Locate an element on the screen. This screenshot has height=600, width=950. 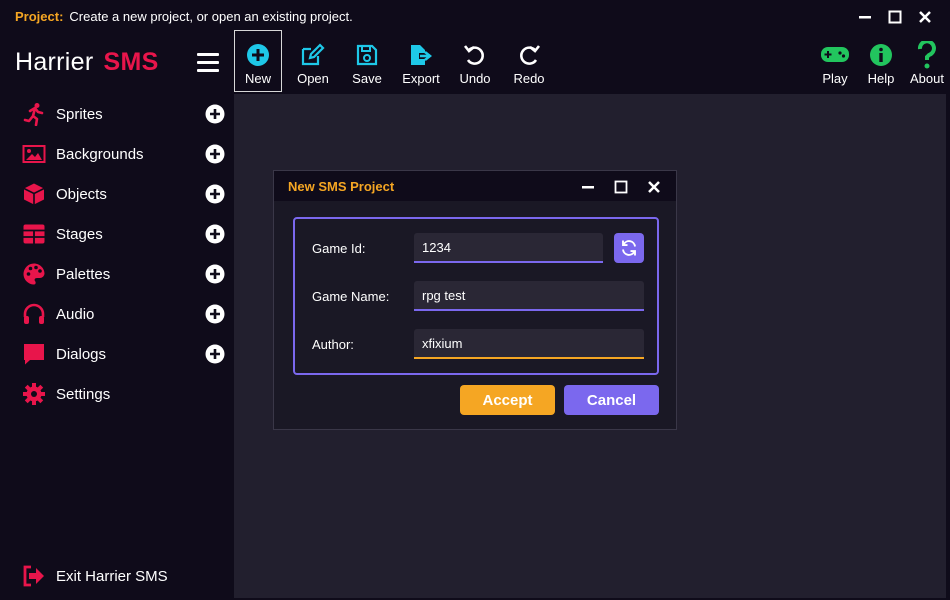
refresh-icon is located at coordinates (629, 248).